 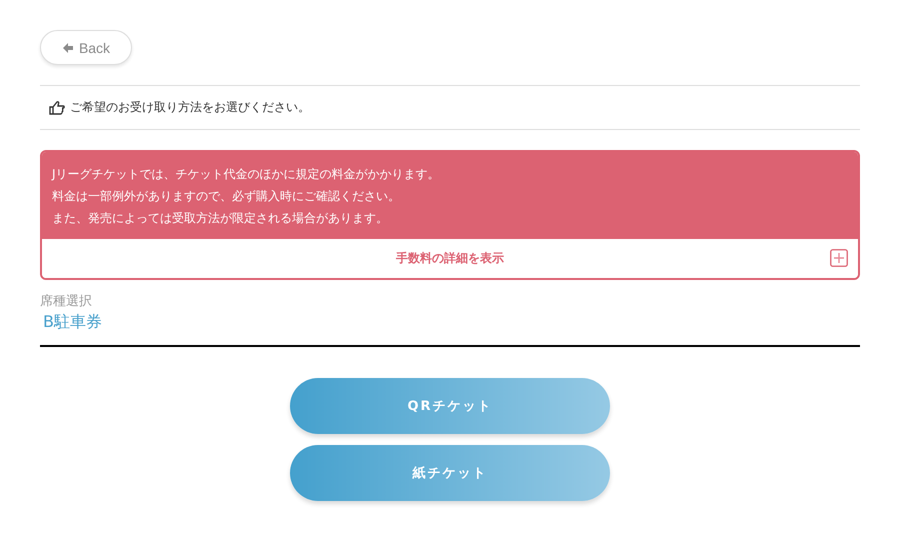 What do you see at coordinates (220, 218) in the screenshot?
I see `notice-text: また、発売によっては受取方法が限定される場合があります。` at bounding box center [220, 218].